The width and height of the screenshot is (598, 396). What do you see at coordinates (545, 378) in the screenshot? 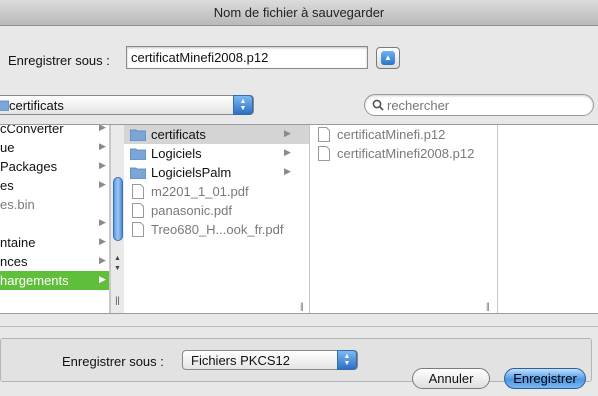
I see `save-button: Enregistrer` at bounding box center [545, 378].